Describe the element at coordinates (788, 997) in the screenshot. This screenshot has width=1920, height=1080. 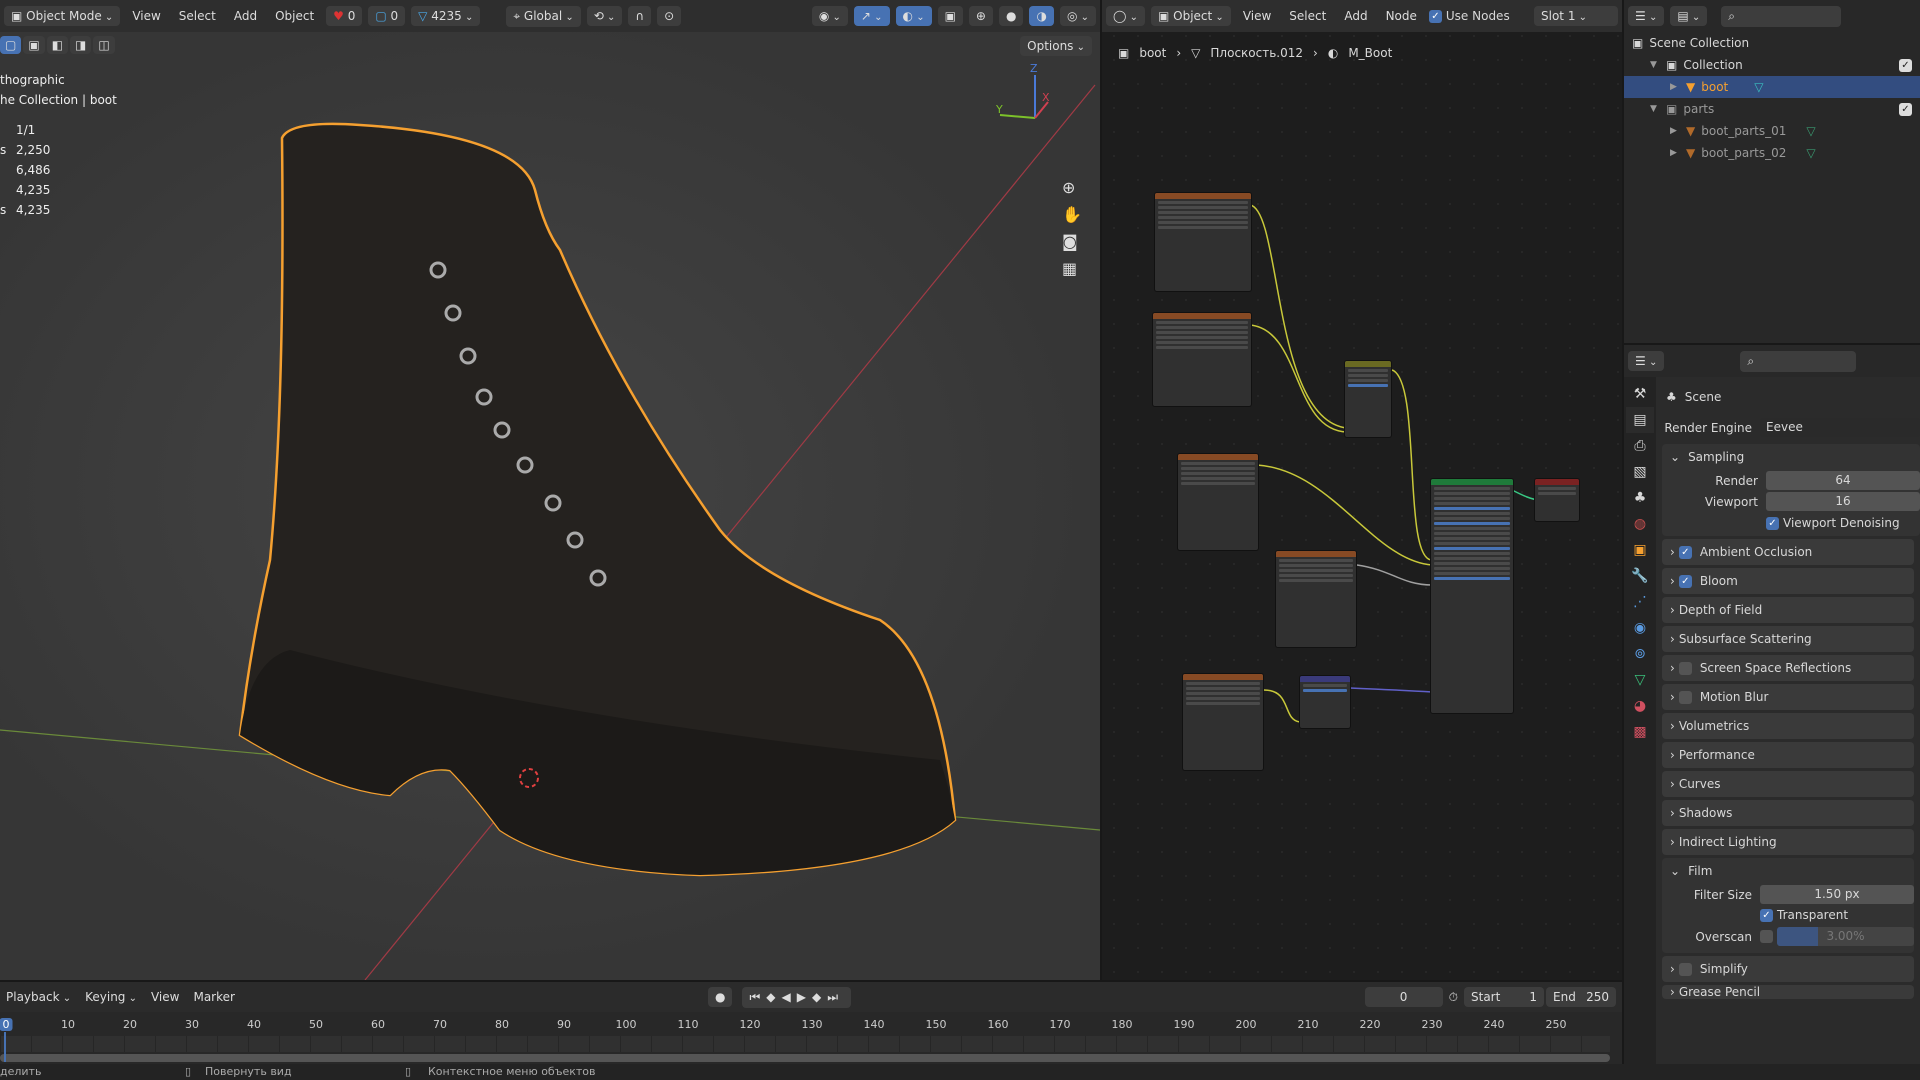
I see `play-reverse-icon: ◀` at that location.